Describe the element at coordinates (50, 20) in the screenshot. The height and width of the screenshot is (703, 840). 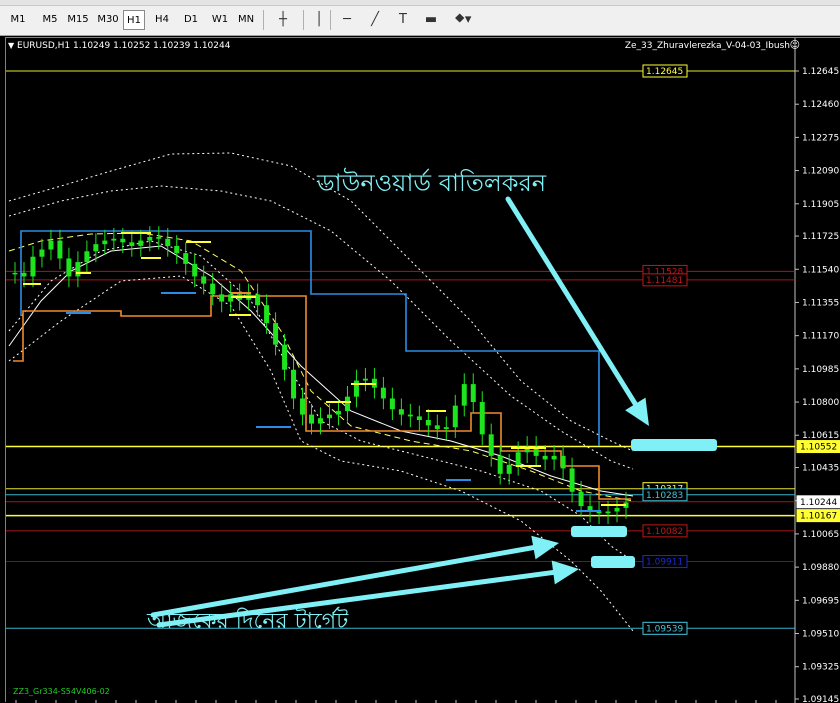
I see `timeframe-m5: M5` at that location.